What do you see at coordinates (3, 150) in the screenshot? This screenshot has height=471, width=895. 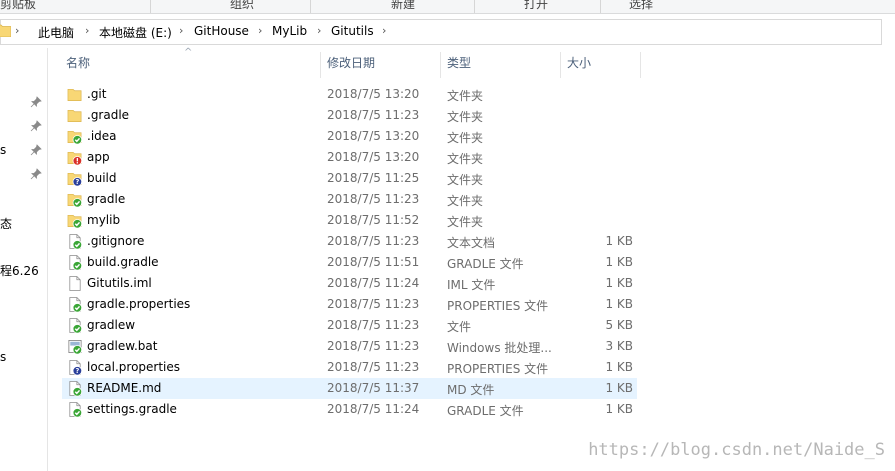 I see `nav-item-1: s` at bounding box center [3, 150].